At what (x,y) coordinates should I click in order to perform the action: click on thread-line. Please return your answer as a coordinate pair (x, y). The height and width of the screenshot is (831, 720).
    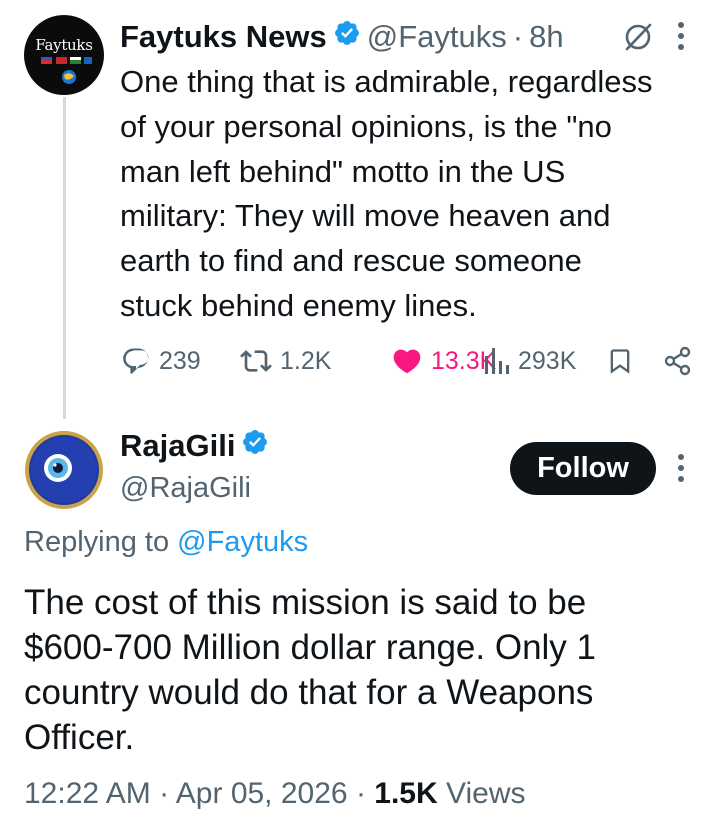
    Looking at the image, I should click on (64, 258).